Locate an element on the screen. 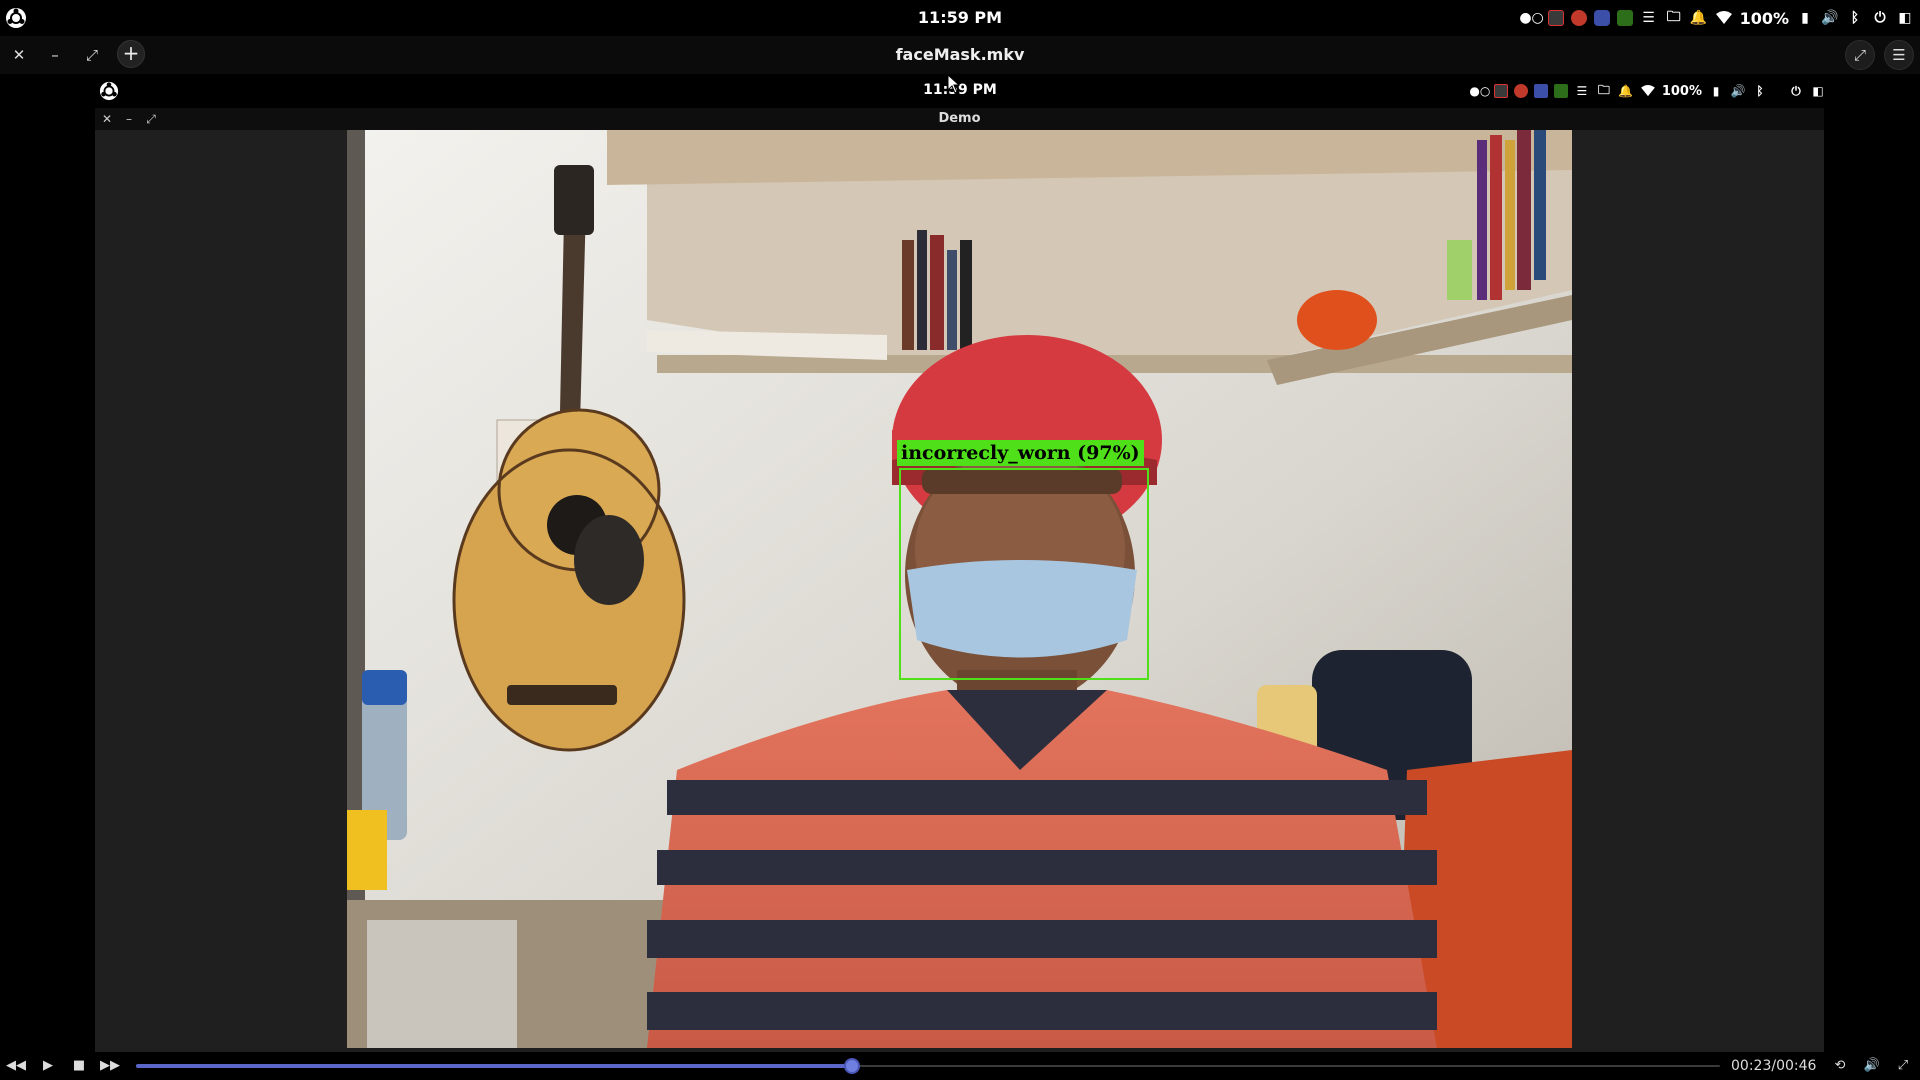 The height and width of the screenshot is (1080, 1920). recorded-tray: ●○ ☰ 🗀 🔔 100% ▮ 🔊 ᛒ ⏻ ◧ is located at coordinates (1647, 91).